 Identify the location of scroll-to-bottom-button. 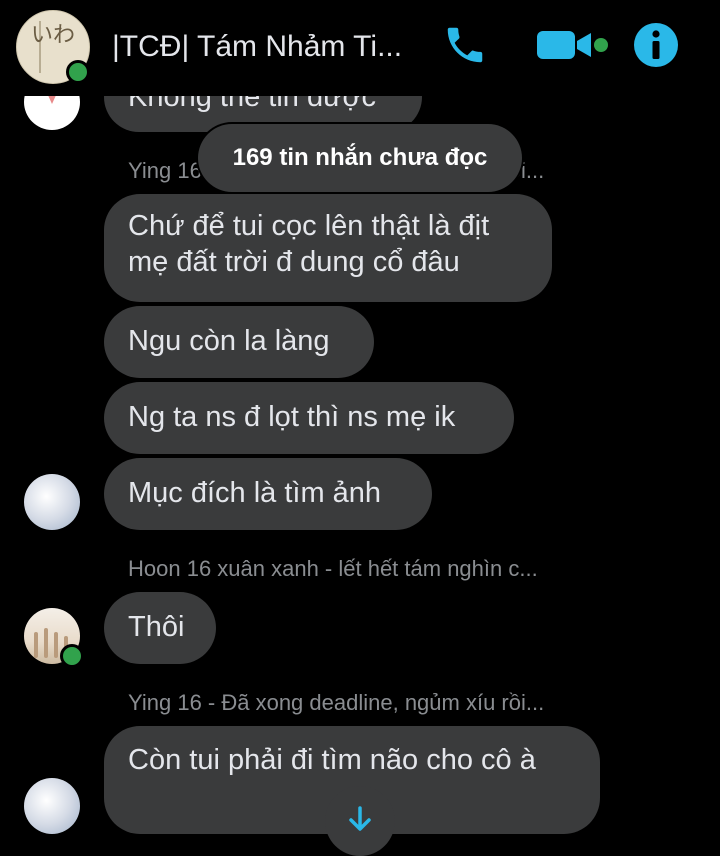
(360, 821).